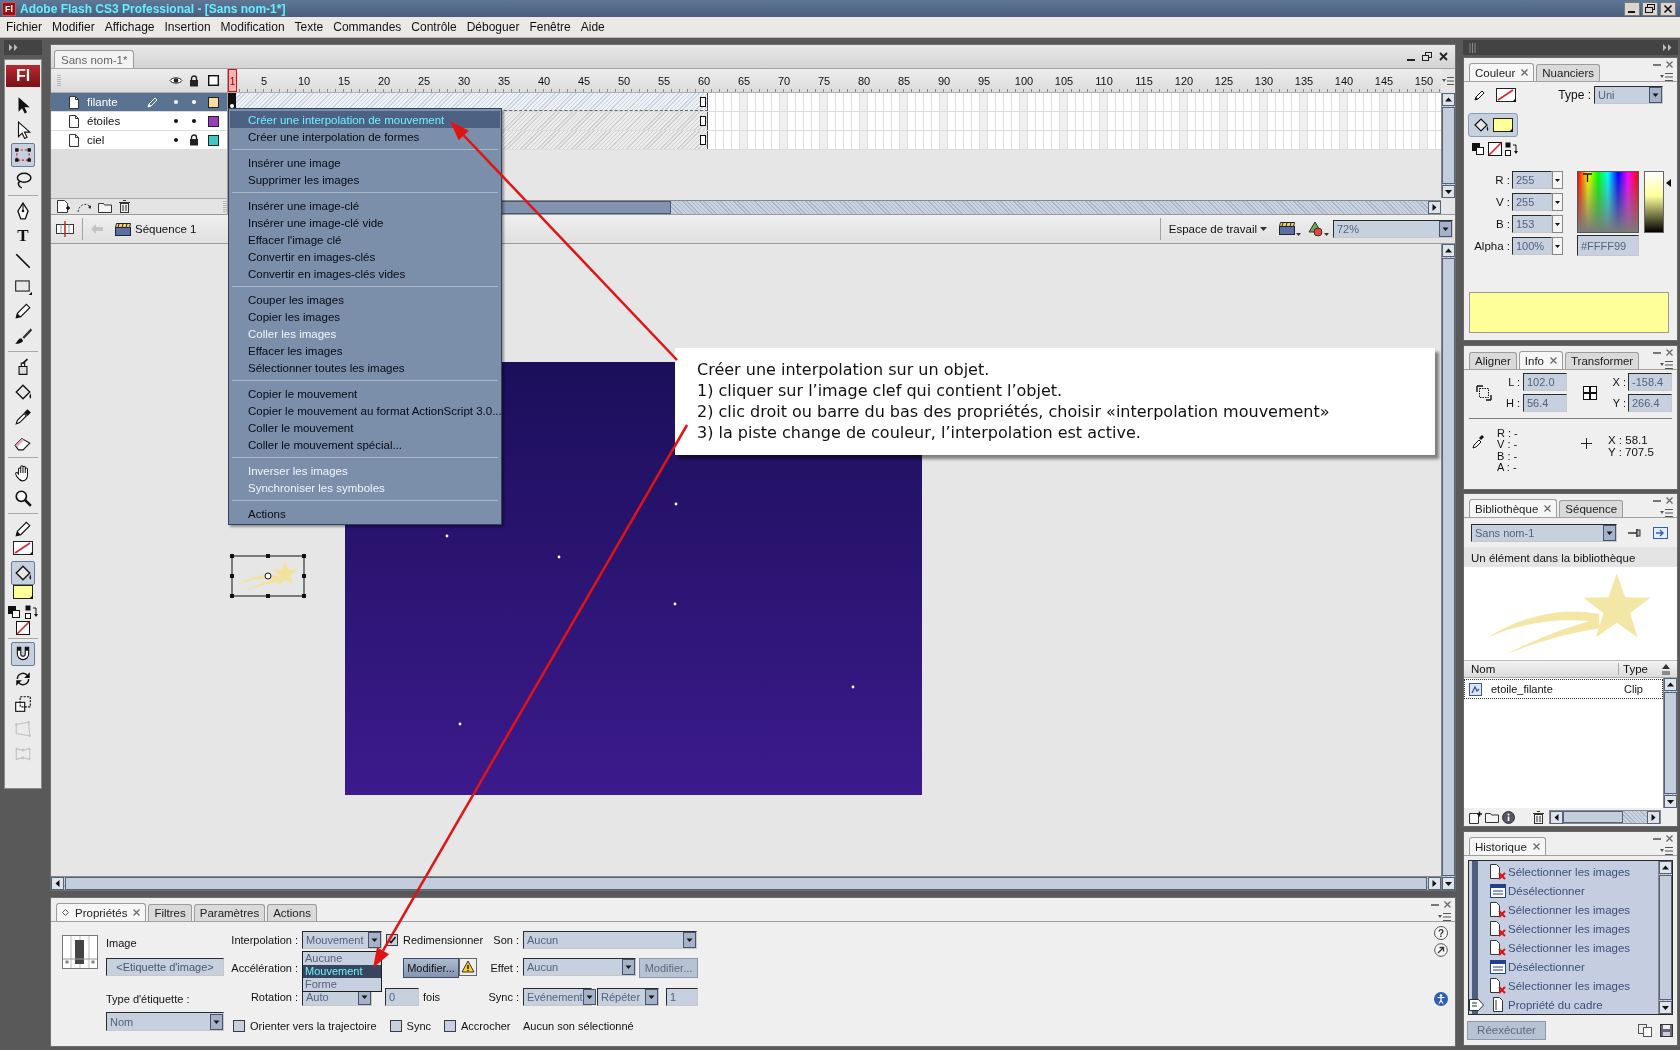 The image size is (1680, 1050). I want to click on timeline-menu-icon, so click(1448, 81).